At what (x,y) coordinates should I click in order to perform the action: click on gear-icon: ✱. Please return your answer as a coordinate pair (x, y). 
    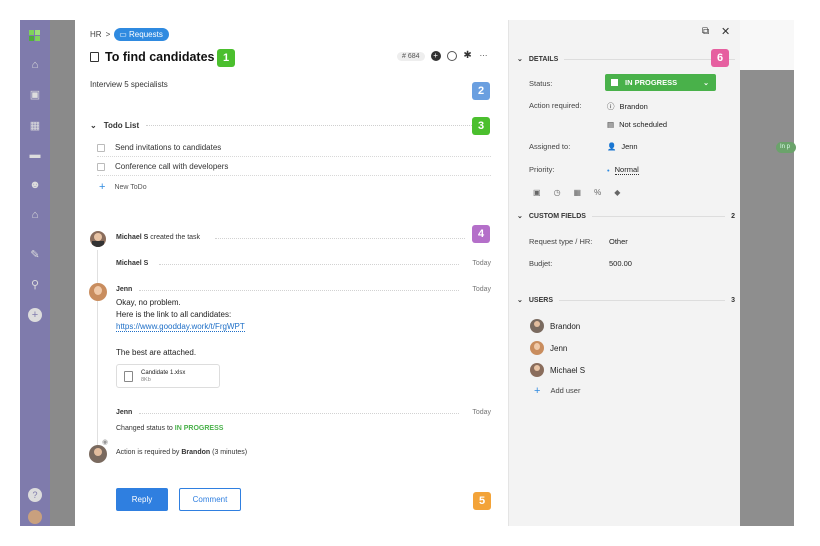
    Looking at the image, I should click on (468, 56).